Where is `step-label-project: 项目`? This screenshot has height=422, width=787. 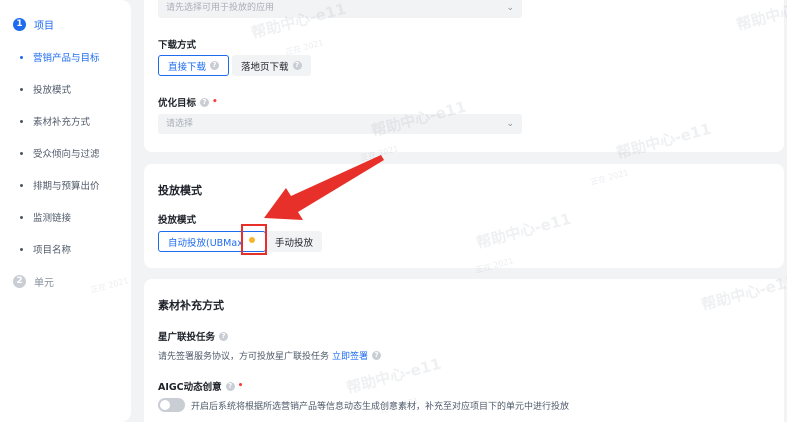
step-label-project: 项目 is located at coordinates (44, 26).